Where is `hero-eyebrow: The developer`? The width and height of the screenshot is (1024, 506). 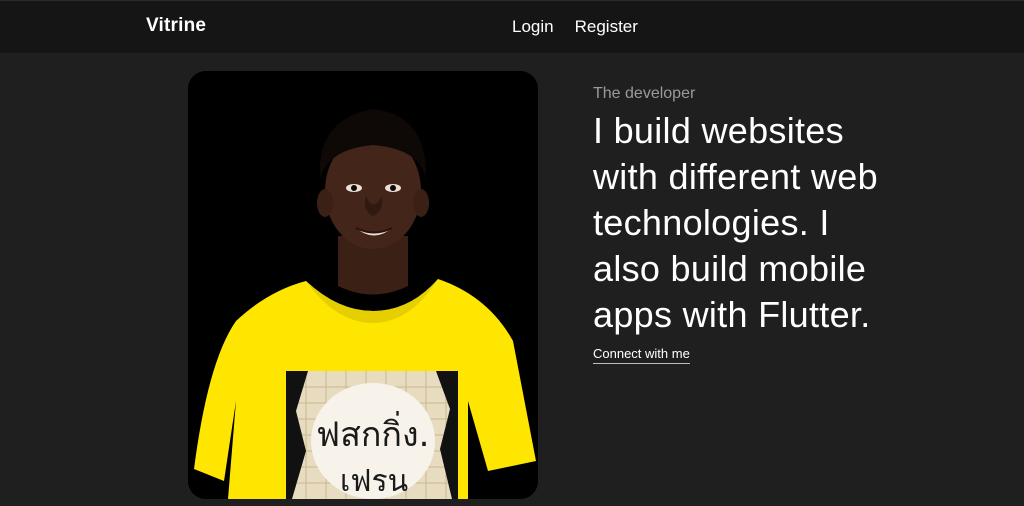 hero-eyebrow: The developer is located at coordinates (644, 93).